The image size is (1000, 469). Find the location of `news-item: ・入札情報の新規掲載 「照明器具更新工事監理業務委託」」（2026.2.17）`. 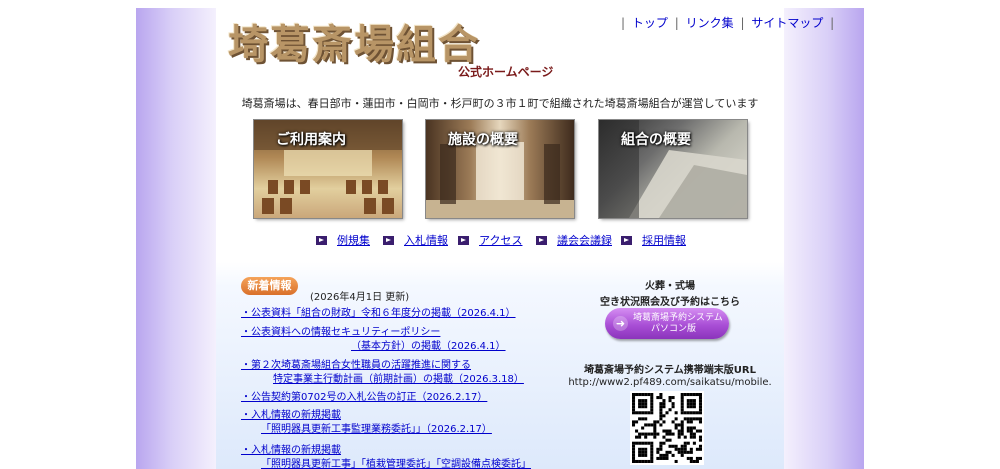

news-item: ・入札情報の新規掲載 「照明器具更新工事監理業務委託」」（2026.2.17） is located at coordinates (366, 423).